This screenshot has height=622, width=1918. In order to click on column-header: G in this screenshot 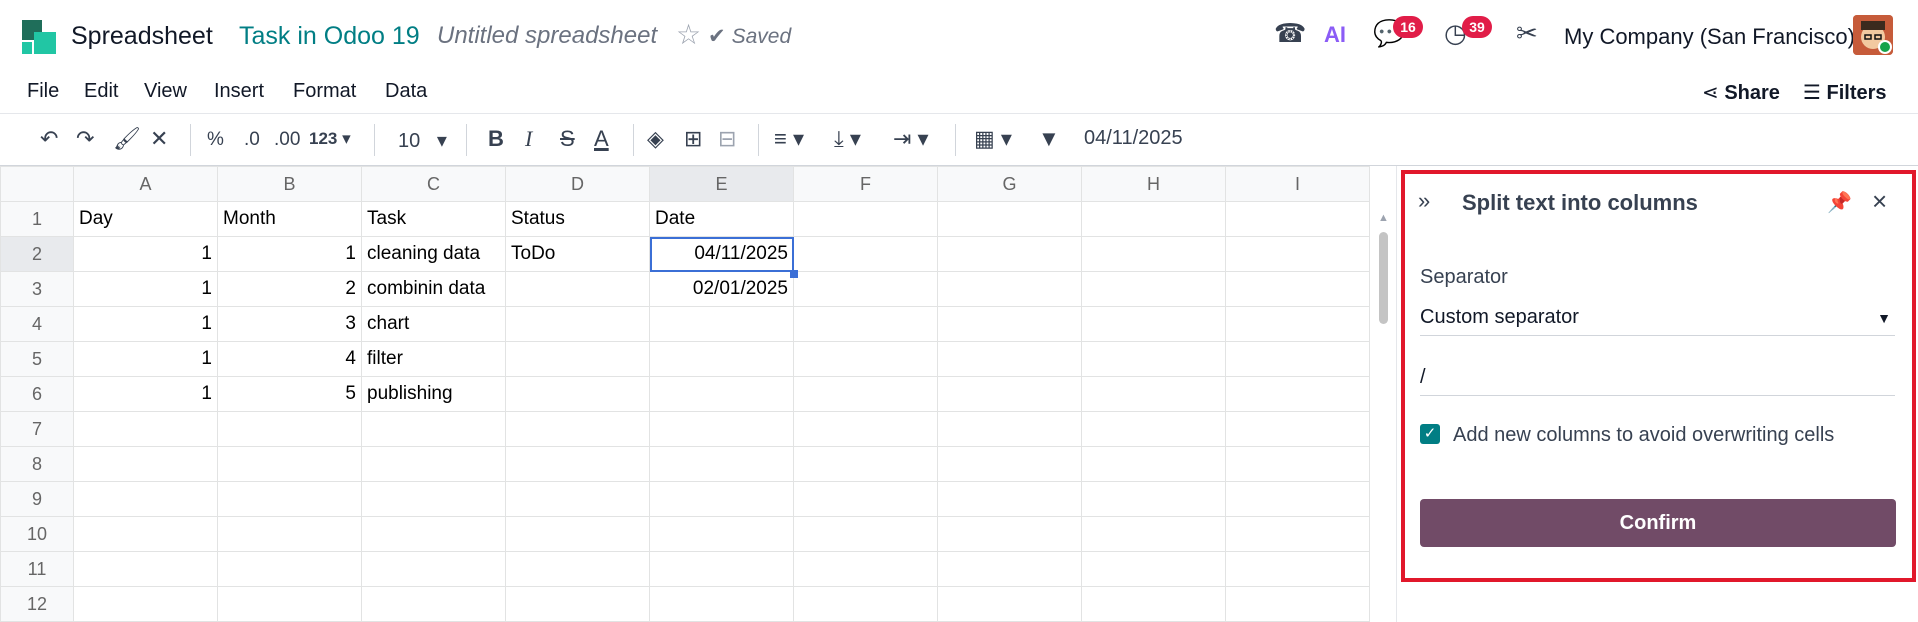, I will do `click(1009, 184)`.